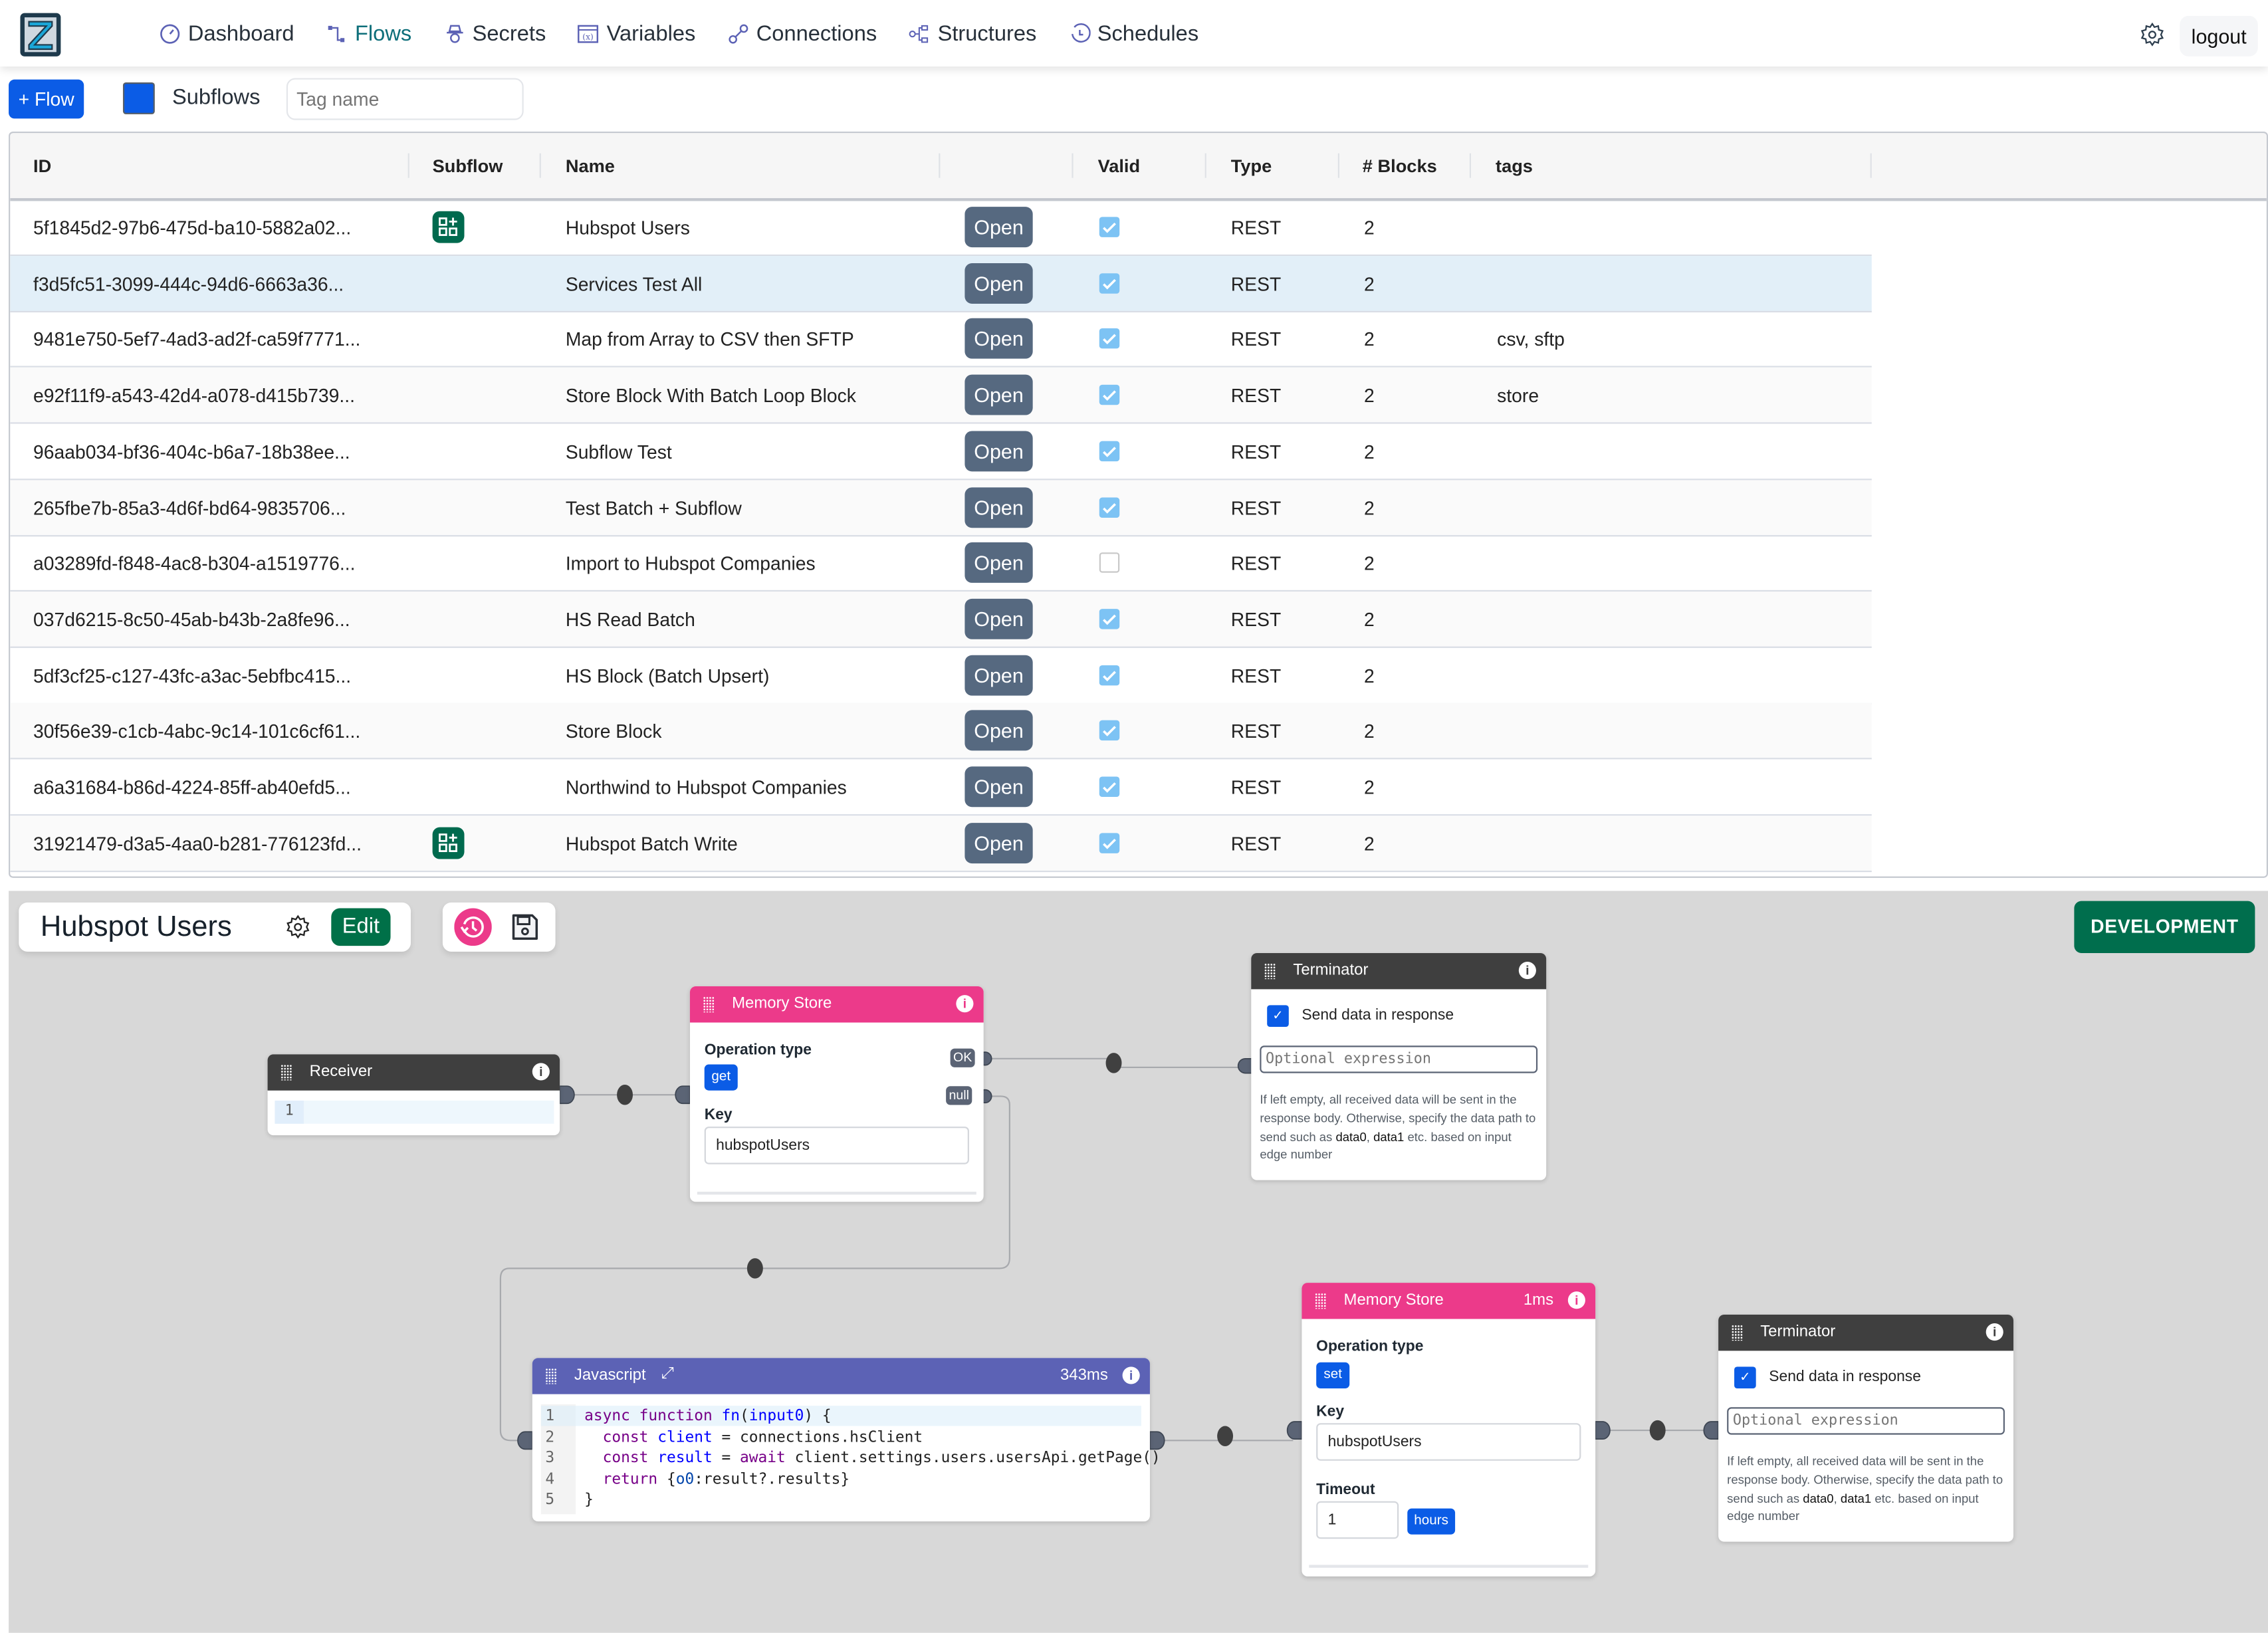 The width and height of the screenshot is (2268, 1633). What do you see at coordinates (42, 166) in the screenshot?
I see `column-header-id: ID` at bounding box center [42, 166].